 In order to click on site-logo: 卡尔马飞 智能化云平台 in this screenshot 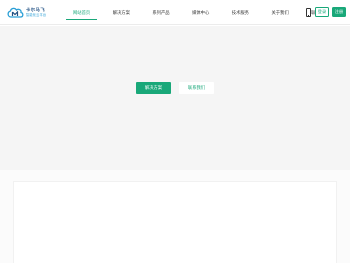, I will do `click(26, 12)`.